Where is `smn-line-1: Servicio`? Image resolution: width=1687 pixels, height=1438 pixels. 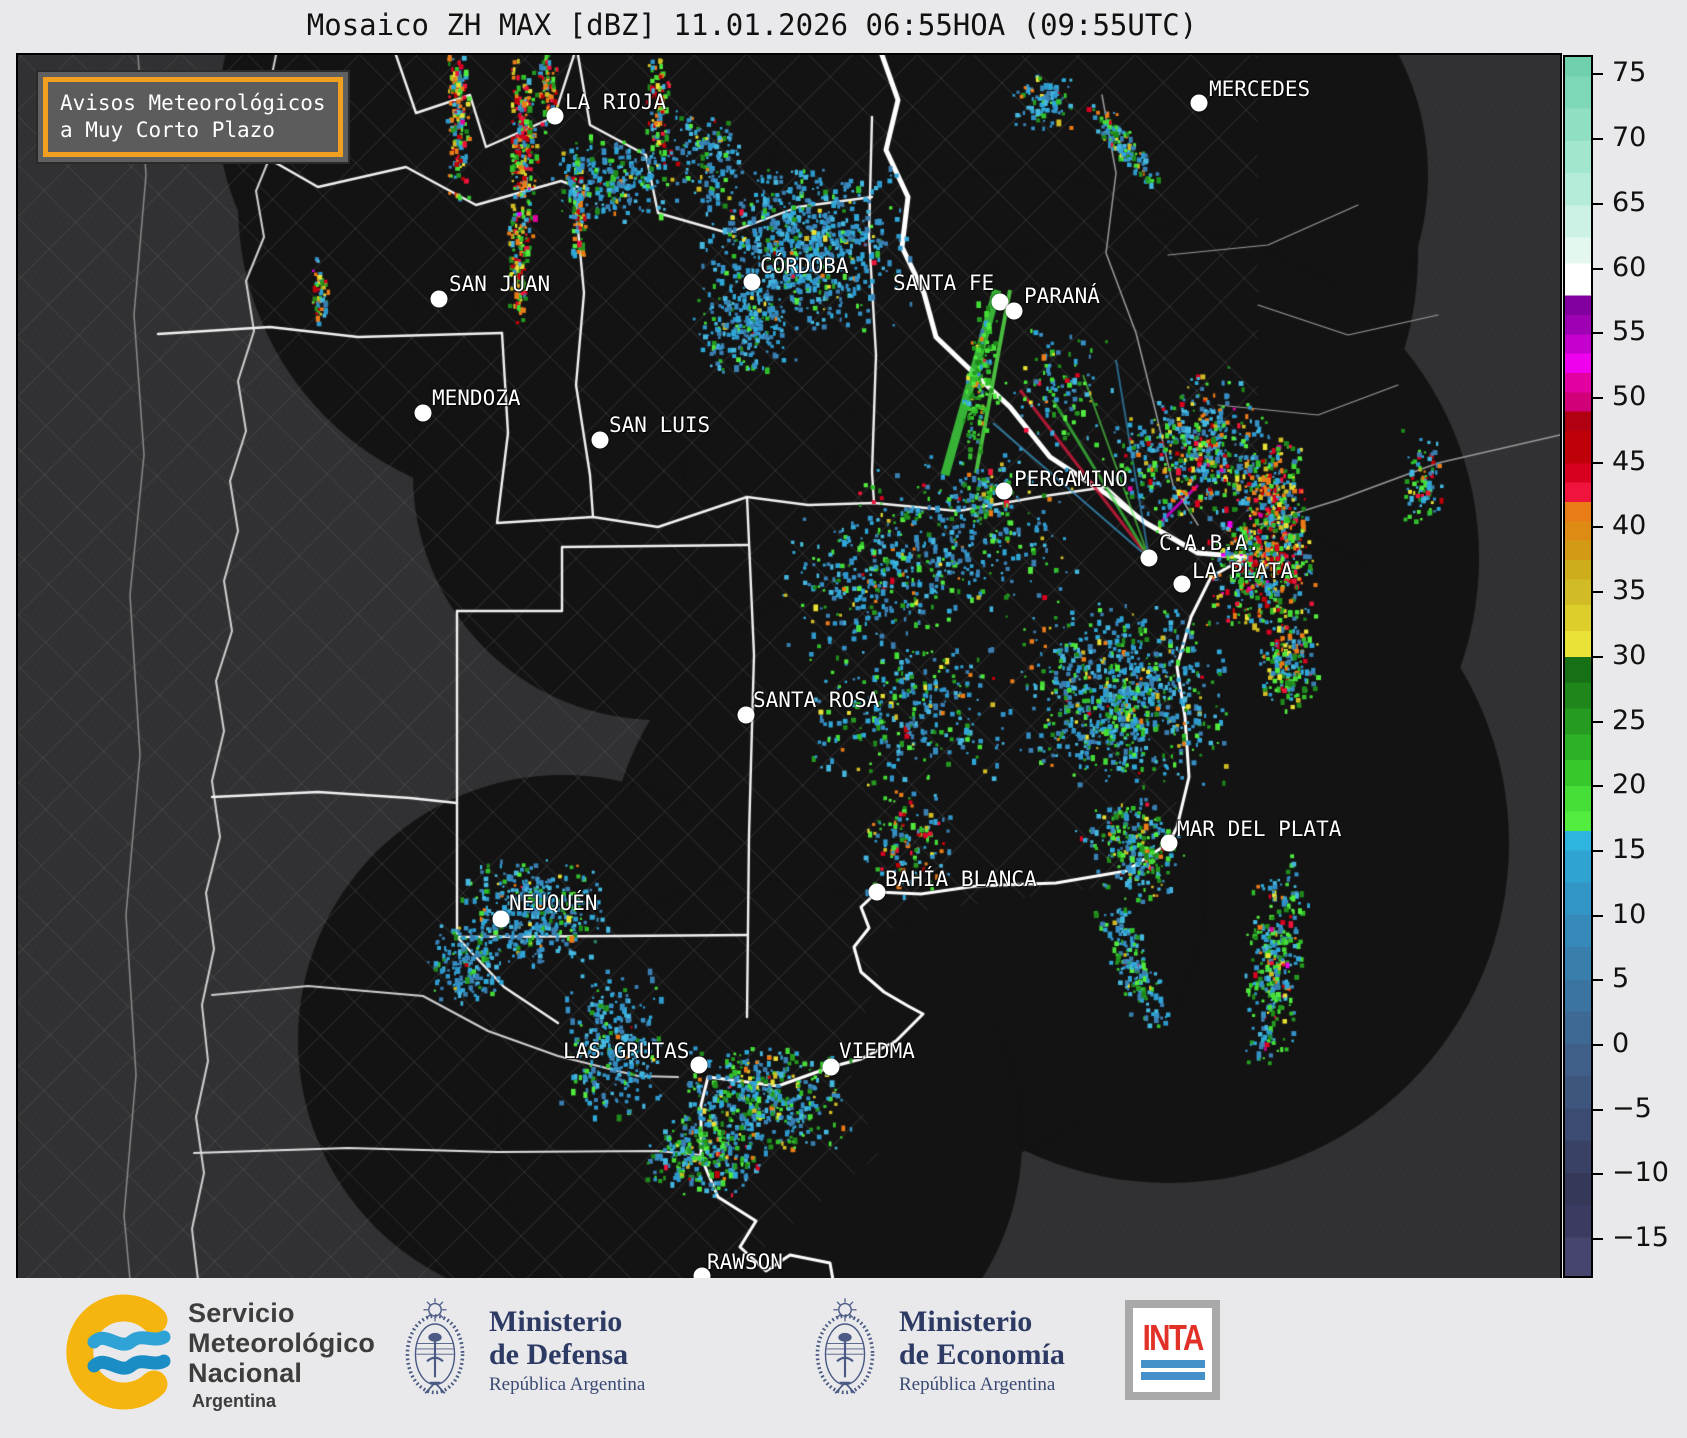
smn-line-1: Servicio is located at coordinates (241, 1313).